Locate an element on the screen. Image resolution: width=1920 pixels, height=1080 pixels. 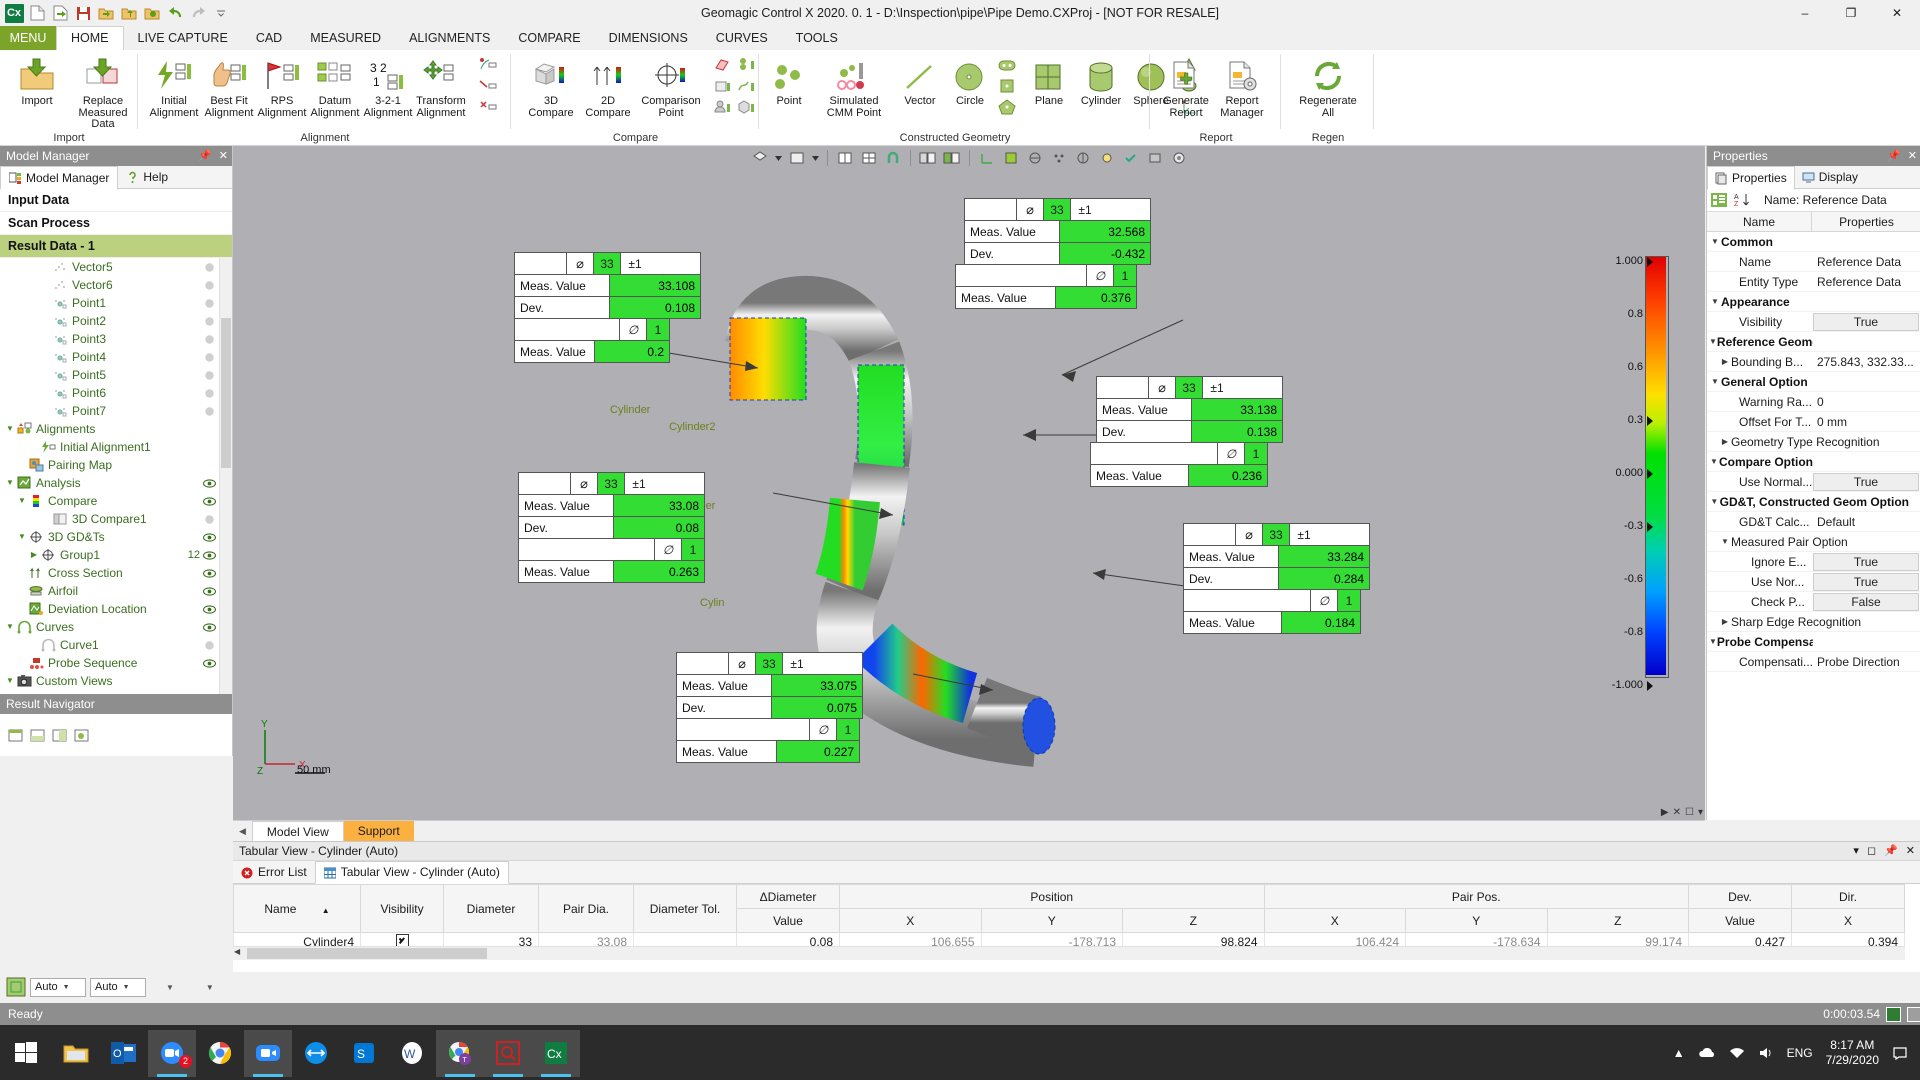
tab-tabular-view: Tabular View - Cylinder (Auto) is located at coordinates (411, 872).